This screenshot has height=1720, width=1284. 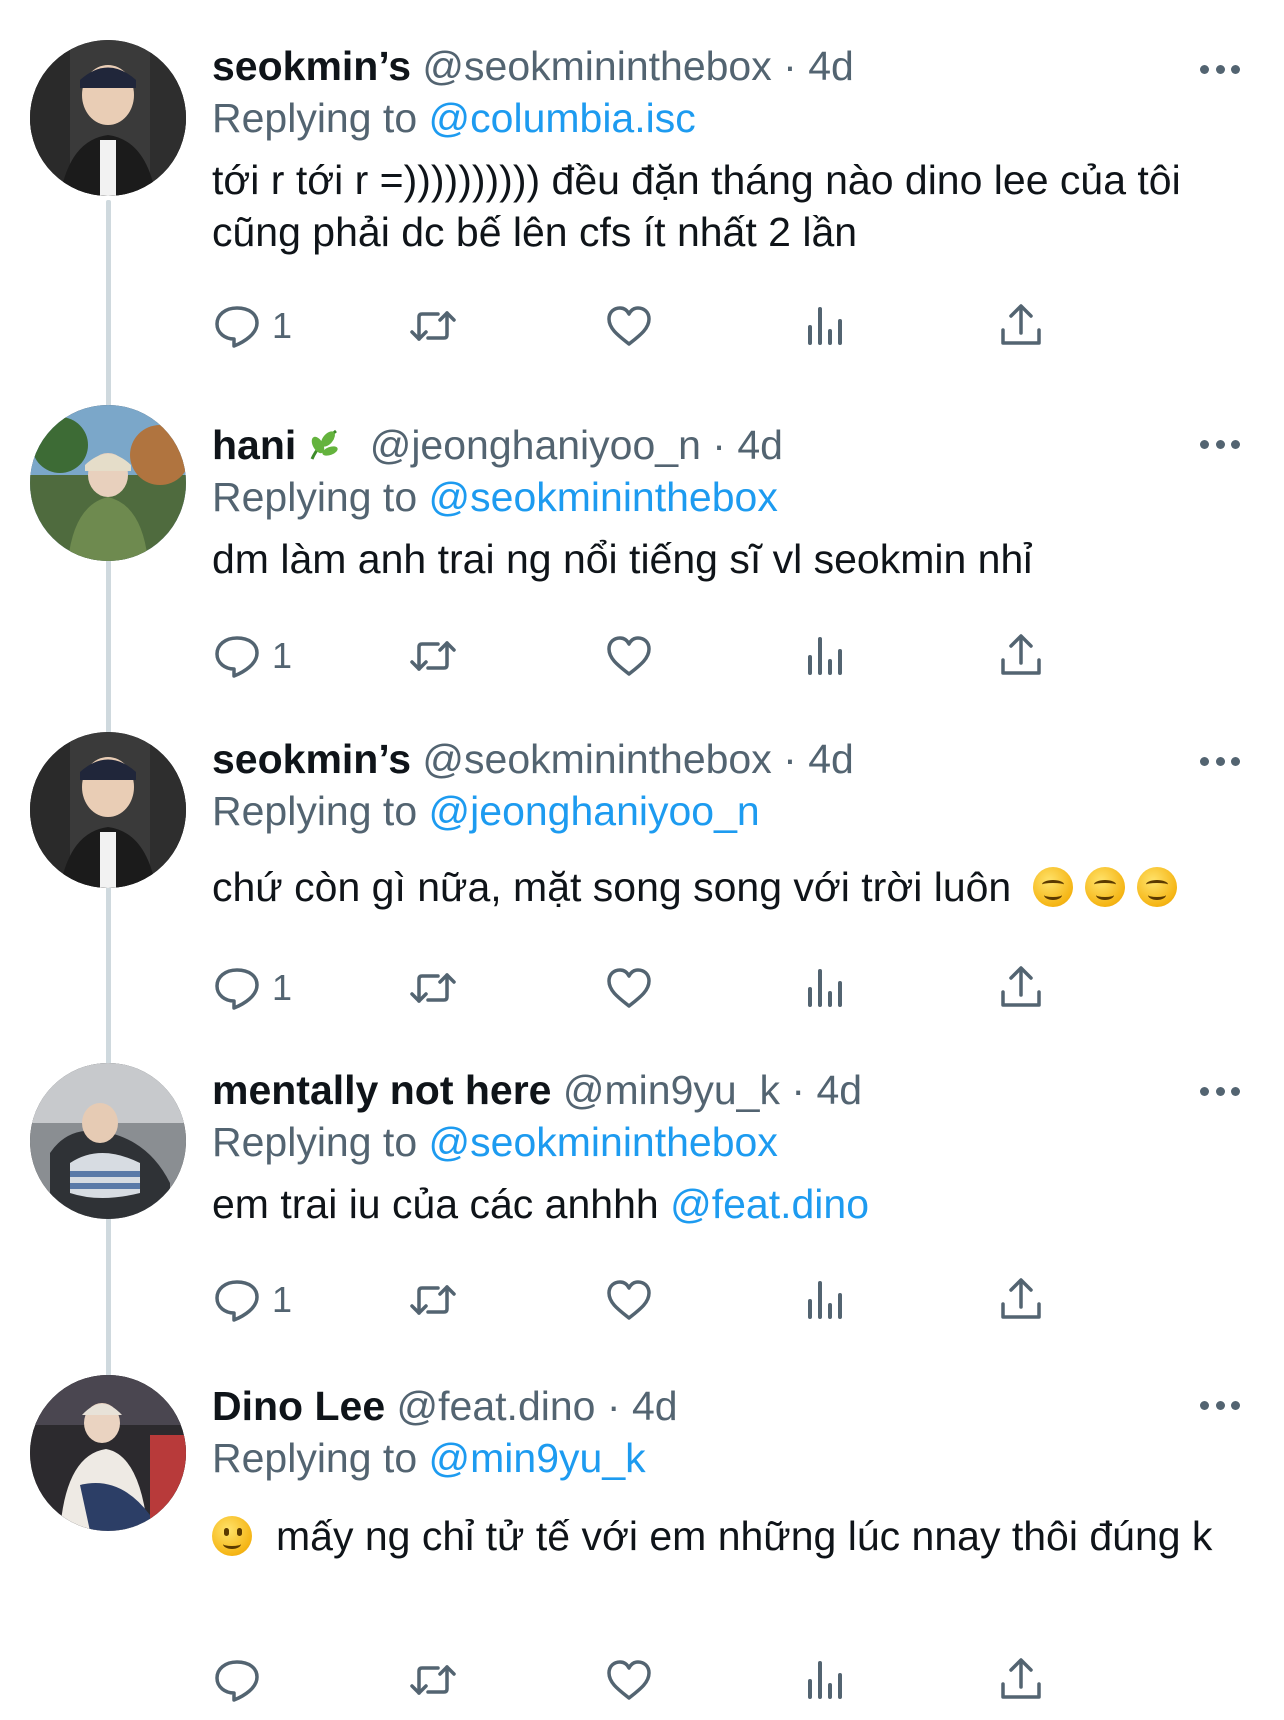 I want to click on replying-to-line: Replying to @min9yu_k, so click(x=728, y=1458).